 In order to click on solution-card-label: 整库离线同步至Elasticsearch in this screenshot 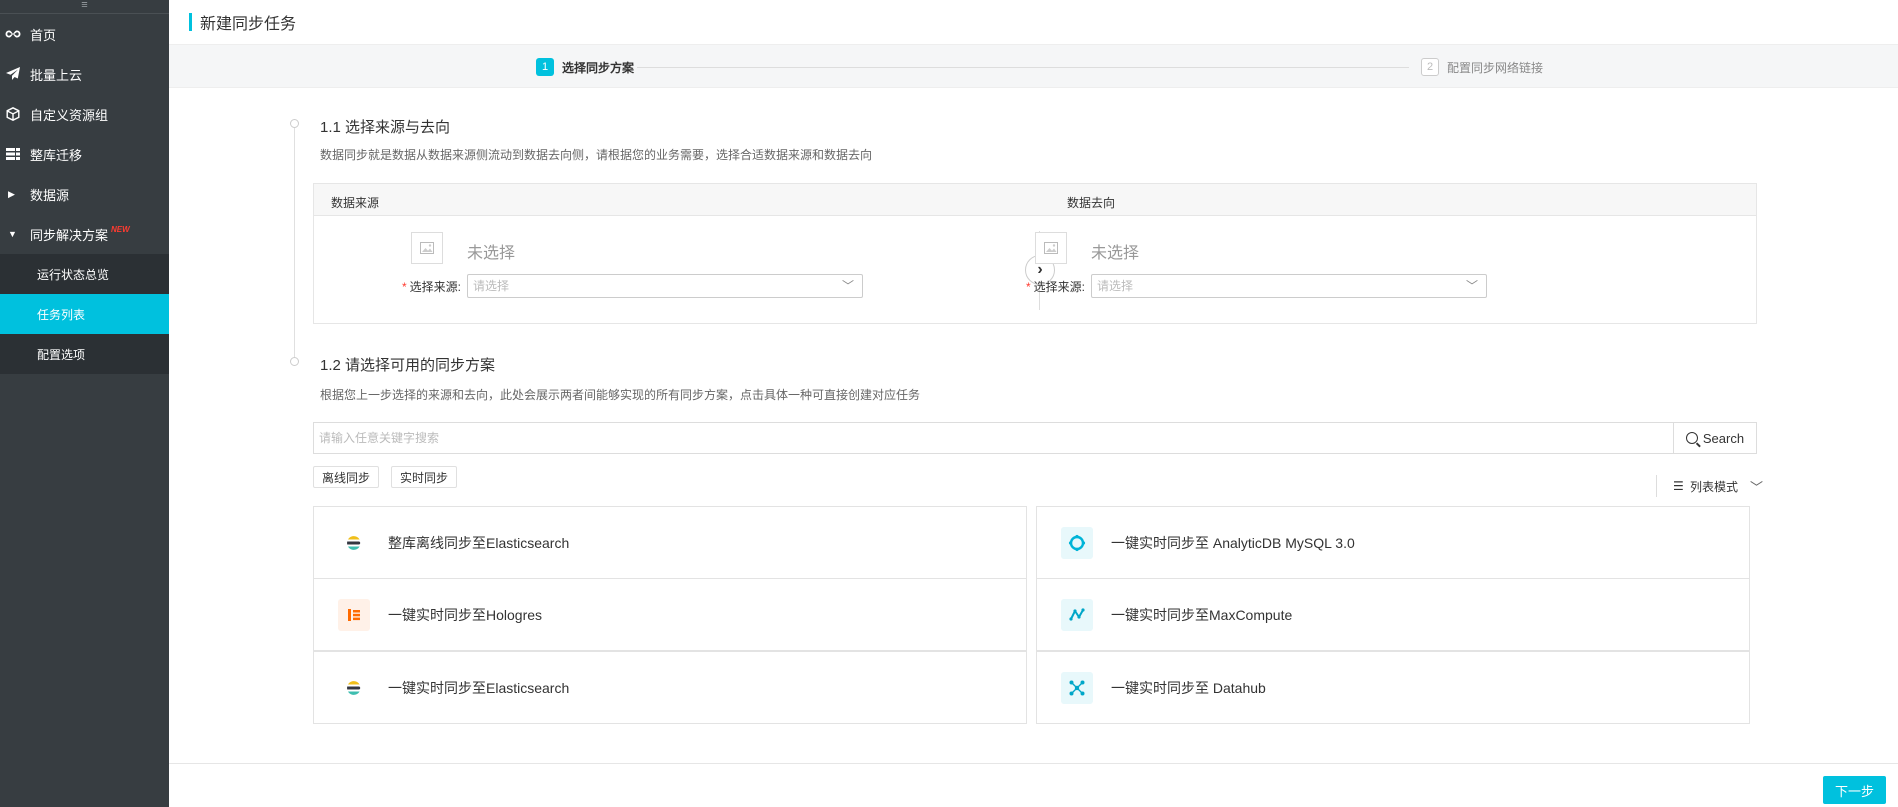, I will do `click(479, 542)`.